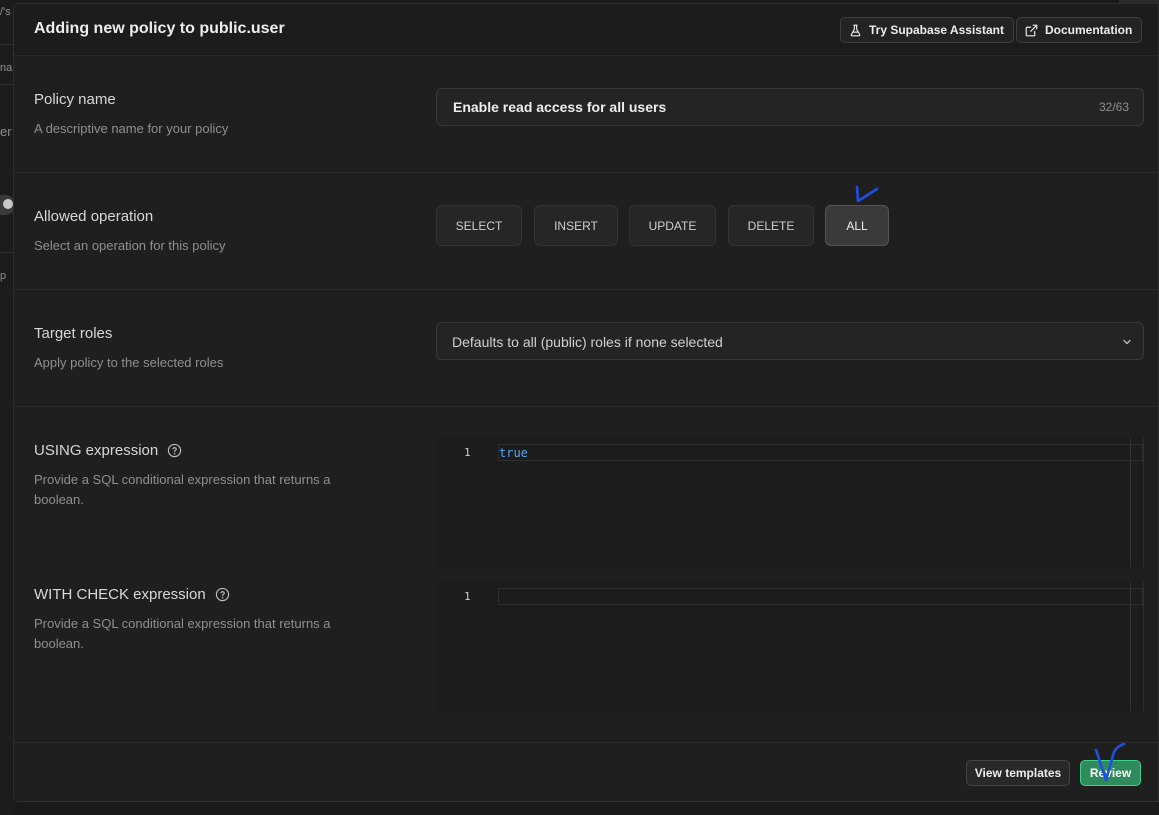  I want to click on with-check-expression-title: WITH CHECK expression, so click(120, 594).